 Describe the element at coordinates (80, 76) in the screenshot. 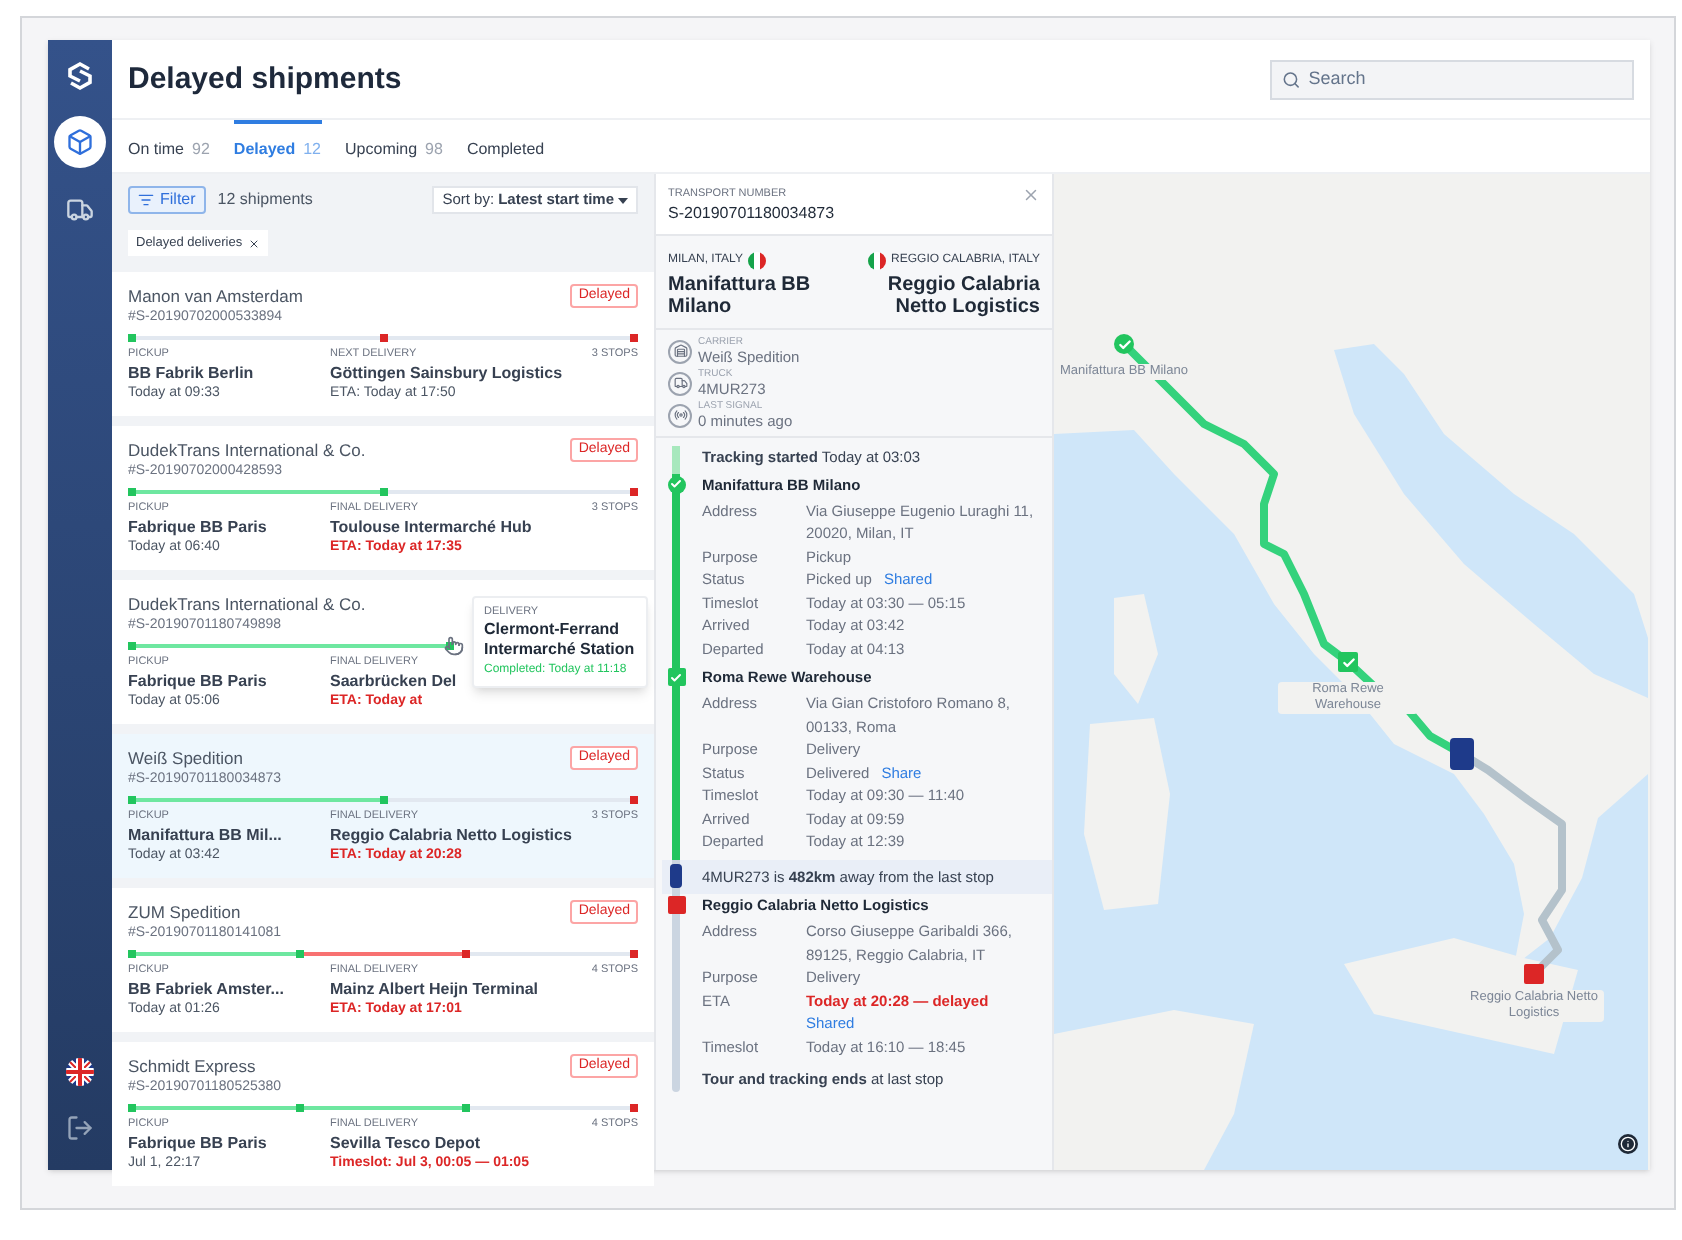

I see `logo-icon` at that location.